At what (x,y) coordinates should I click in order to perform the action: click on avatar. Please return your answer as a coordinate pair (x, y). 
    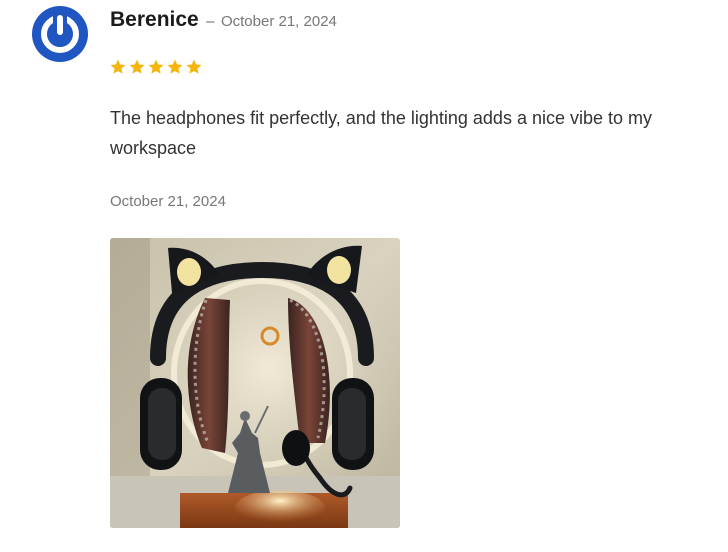
    Looking at the image, I should click on (60, 34).